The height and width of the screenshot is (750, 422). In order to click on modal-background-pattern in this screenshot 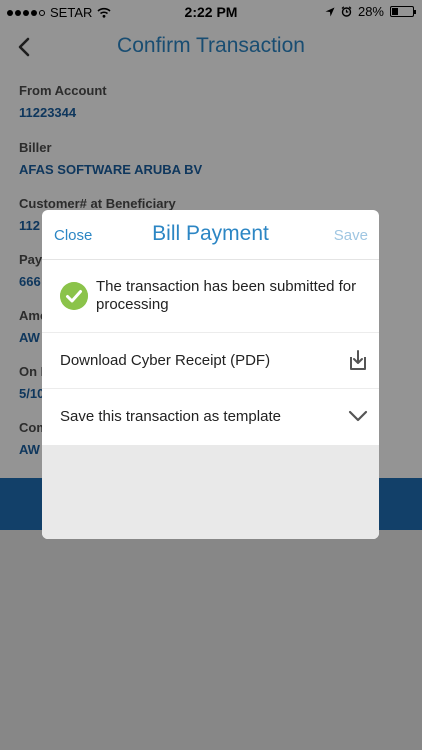, I will do `click(210, 492)`.